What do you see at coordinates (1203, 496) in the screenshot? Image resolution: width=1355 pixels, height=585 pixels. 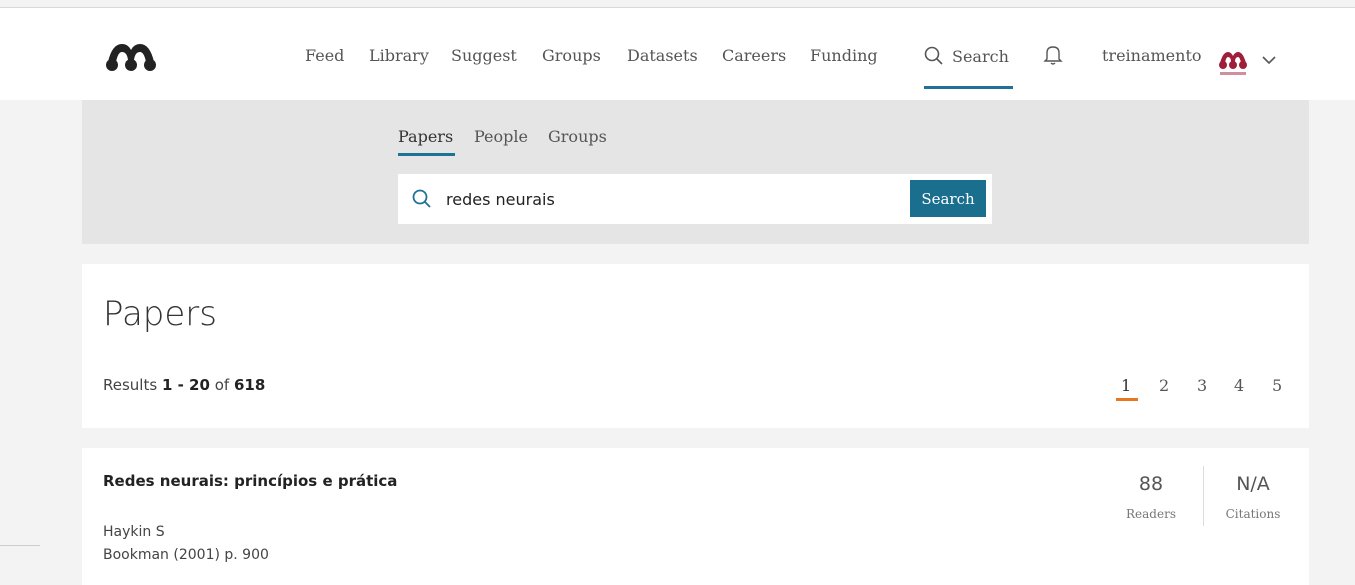 I see `metric-divider` at bounding box center [1203, 496].